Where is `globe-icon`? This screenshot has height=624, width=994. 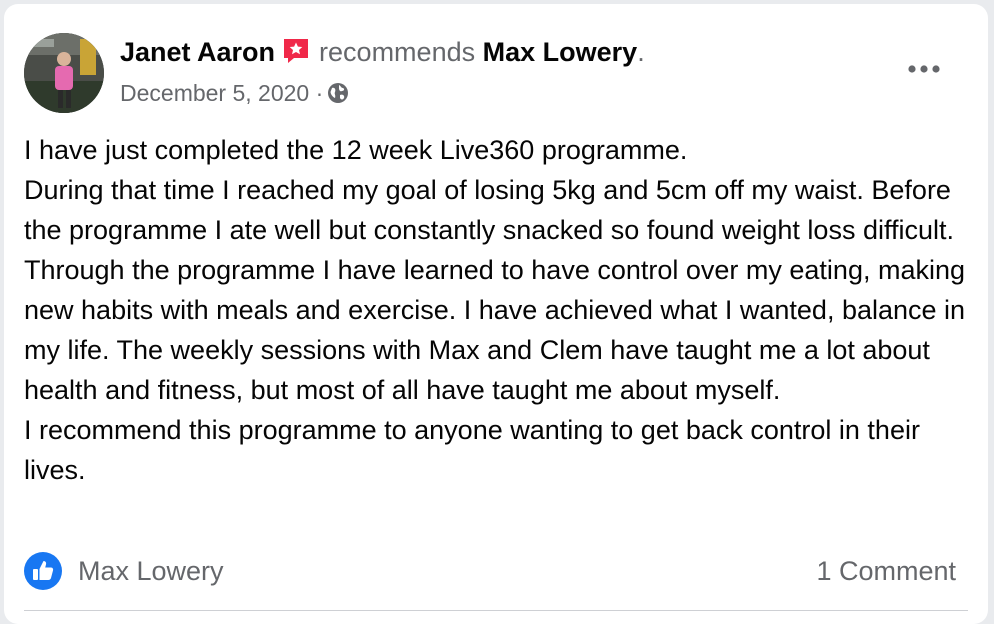 globe-icon is located at coordinates (338, 92).